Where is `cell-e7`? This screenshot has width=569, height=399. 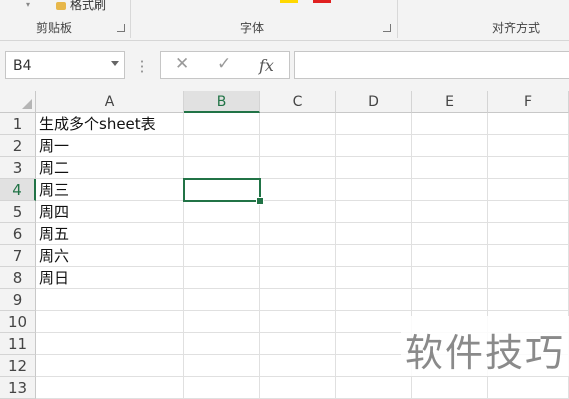 cell-e7 is located at coordinates (450, 256).